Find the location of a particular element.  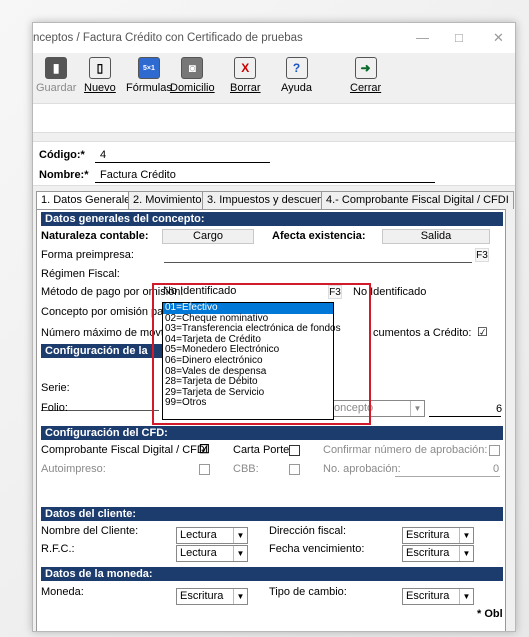

tipo-cambio-label: Tipo de cambio: is located at coordinates (308, 592).